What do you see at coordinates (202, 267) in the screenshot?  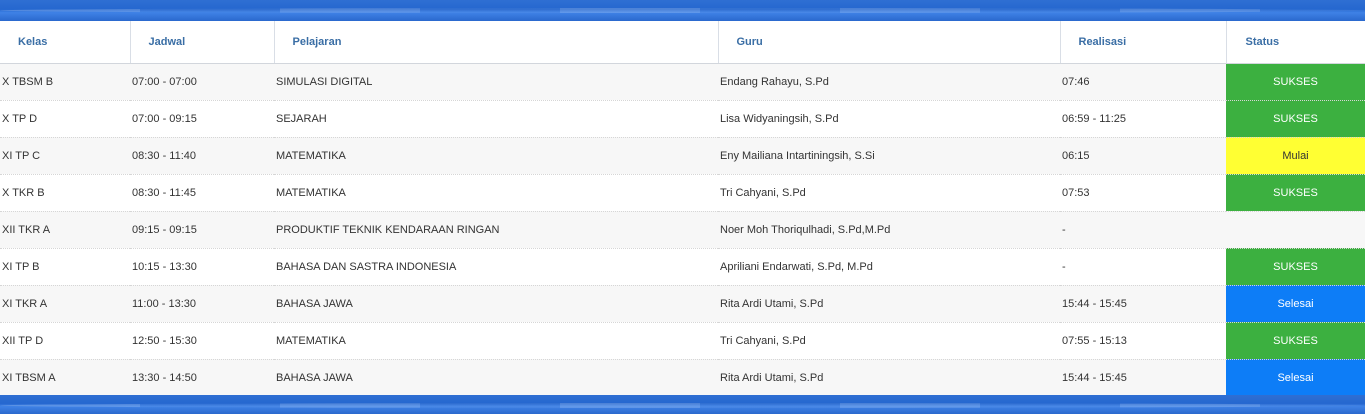 I see `cell-jadwal: 10:15 - 13:30` at bounding box center [202, 267].